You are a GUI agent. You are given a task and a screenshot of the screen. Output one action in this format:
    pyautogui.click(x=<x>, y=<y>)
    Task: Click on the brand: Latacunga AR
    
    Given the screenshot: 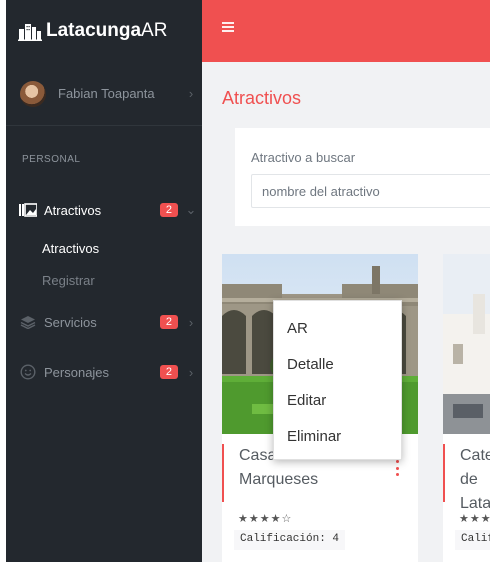 What is the action you would take?
    pyautogui.click(x=104, y=31)
    